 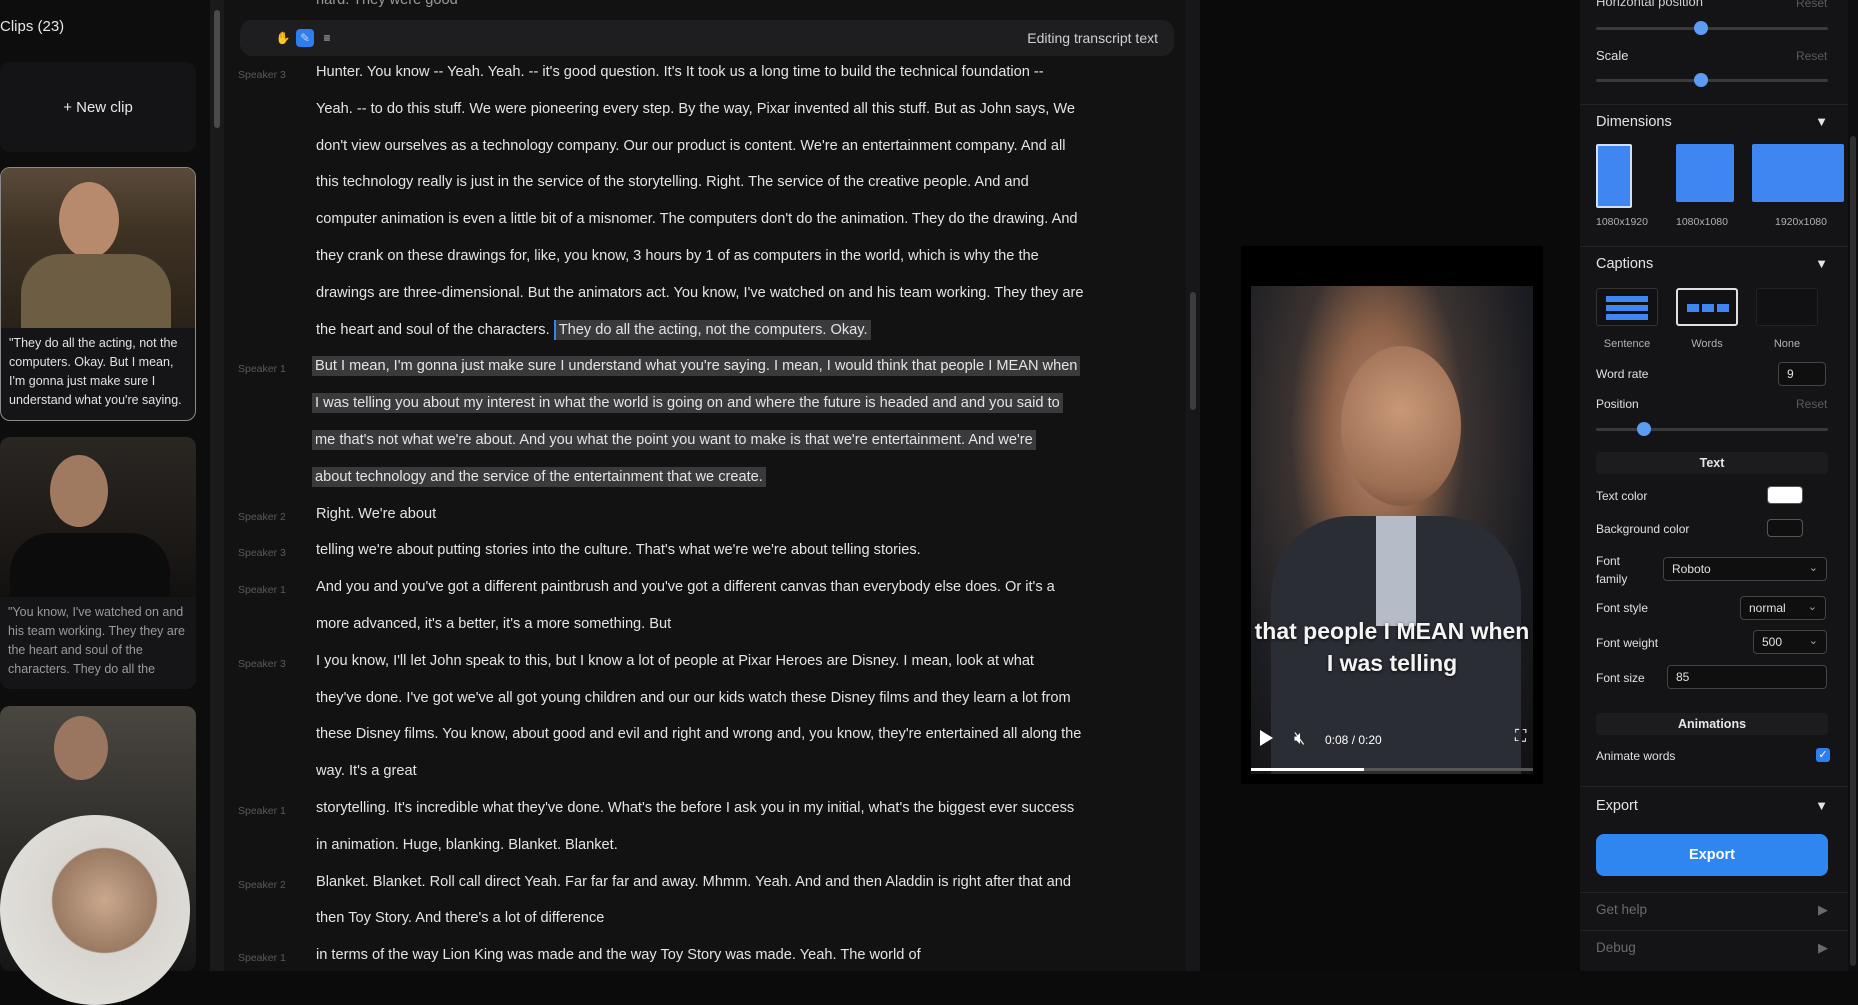 I want to click on dimensions-title: Dimensions, so click(x=1634, y=122).